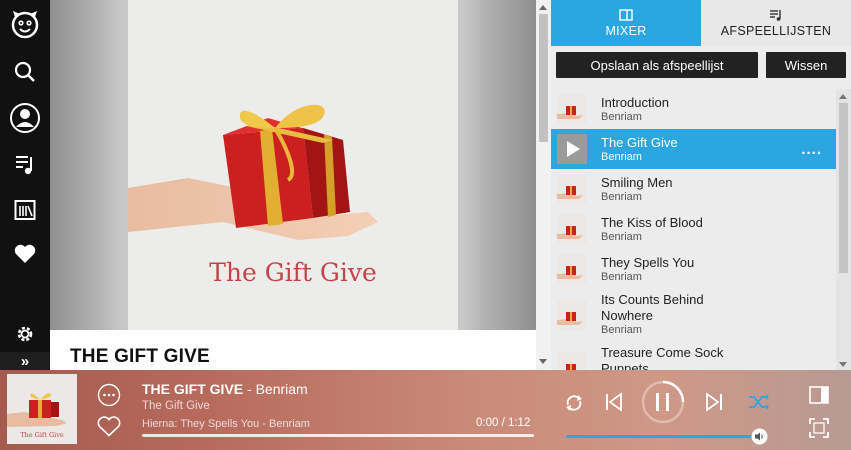 Image resolution: width=851 pixels, height=450 pixels. What do you see at coordinates (626, 14) in the screenshot?
I see `panel-icon` at bounding box center [626, 14].